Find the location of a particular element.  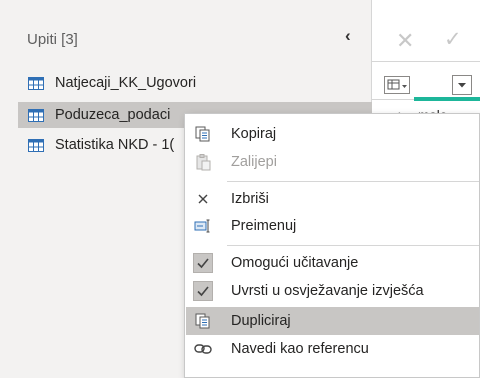

delete-icon is located at coordinates (203, 199).